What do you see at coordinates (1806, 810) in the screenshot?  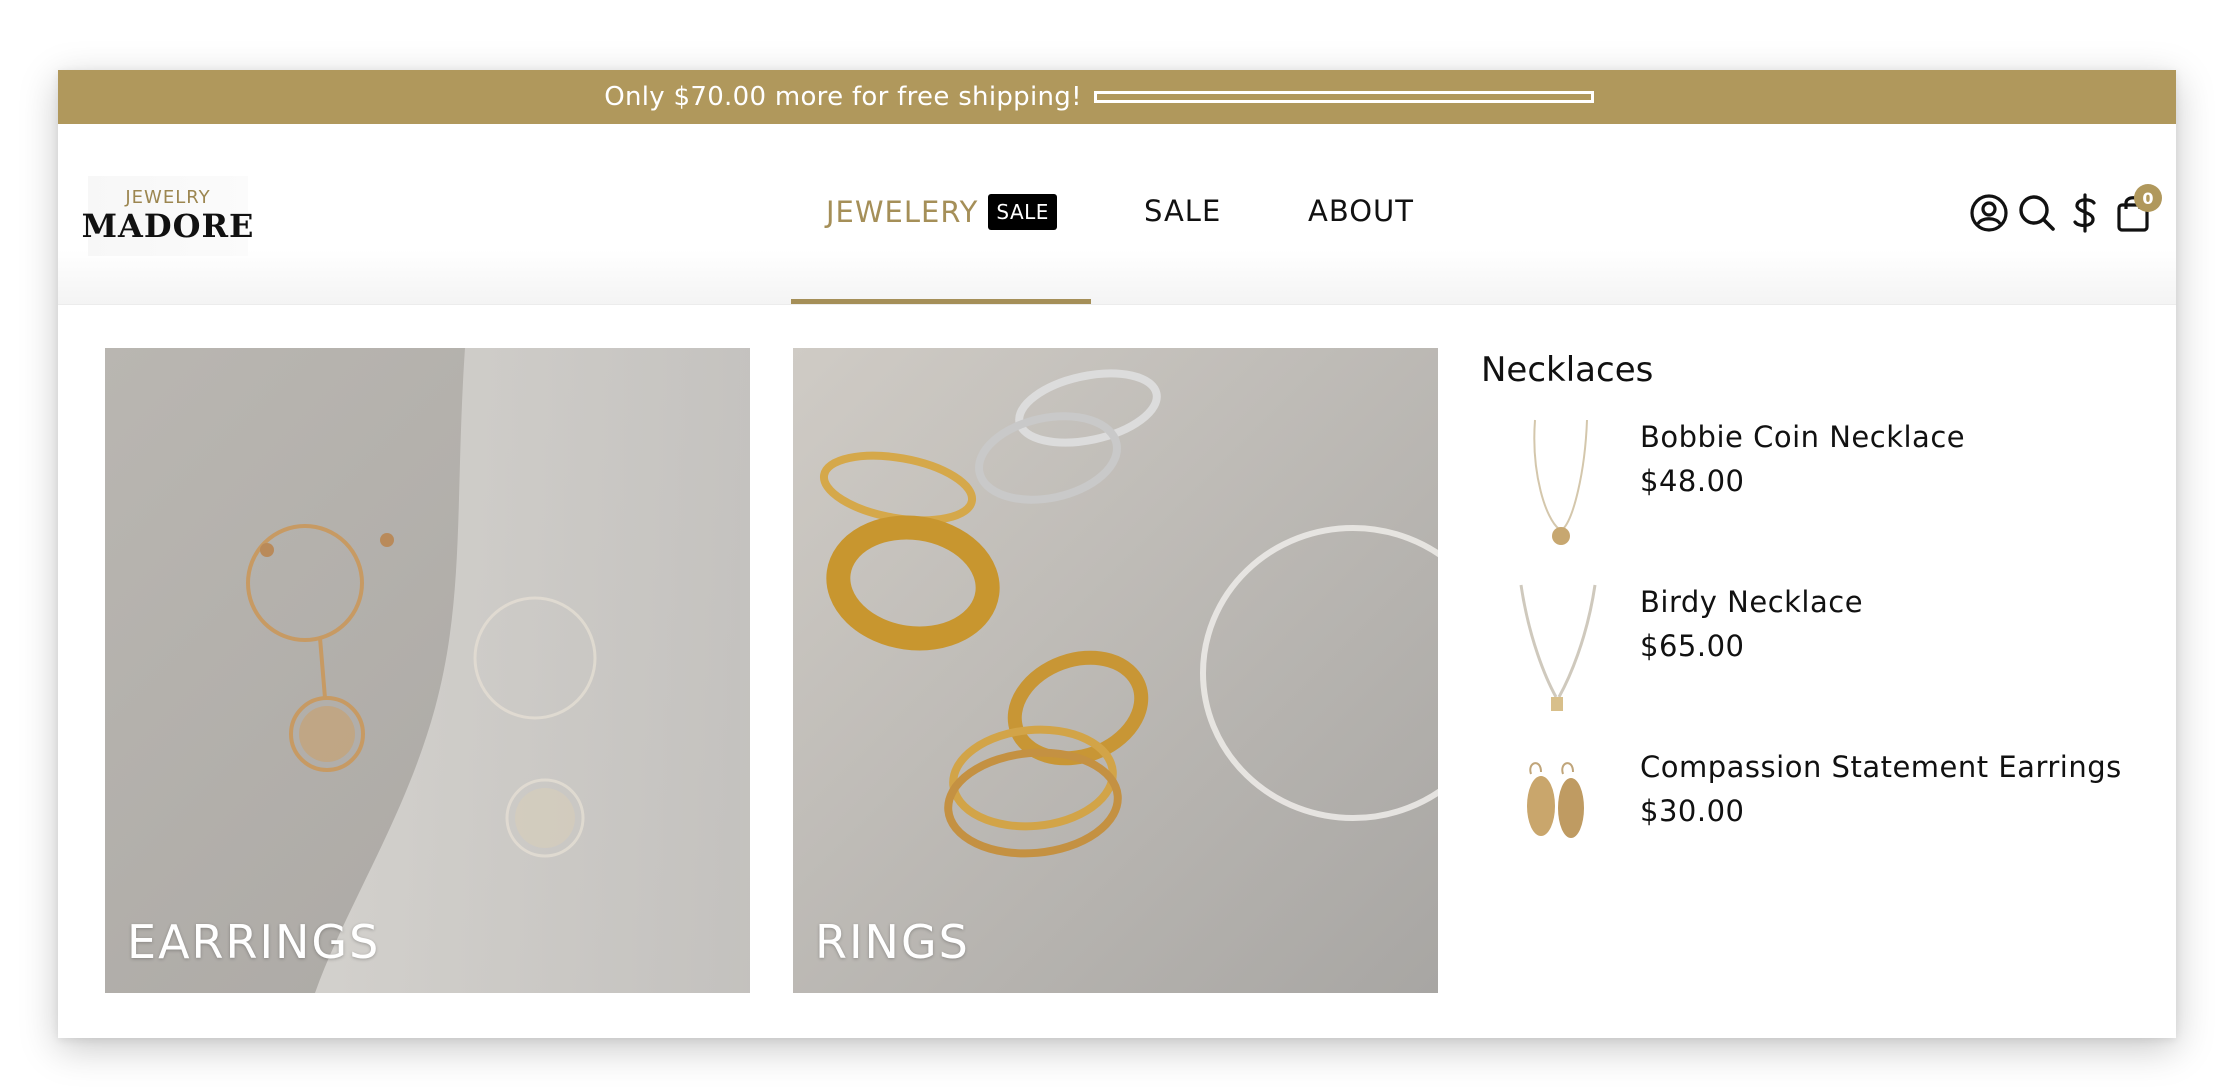 I see `product-item: Compassion Statement Earrings $30.00` at bounding box center [1806, 810].